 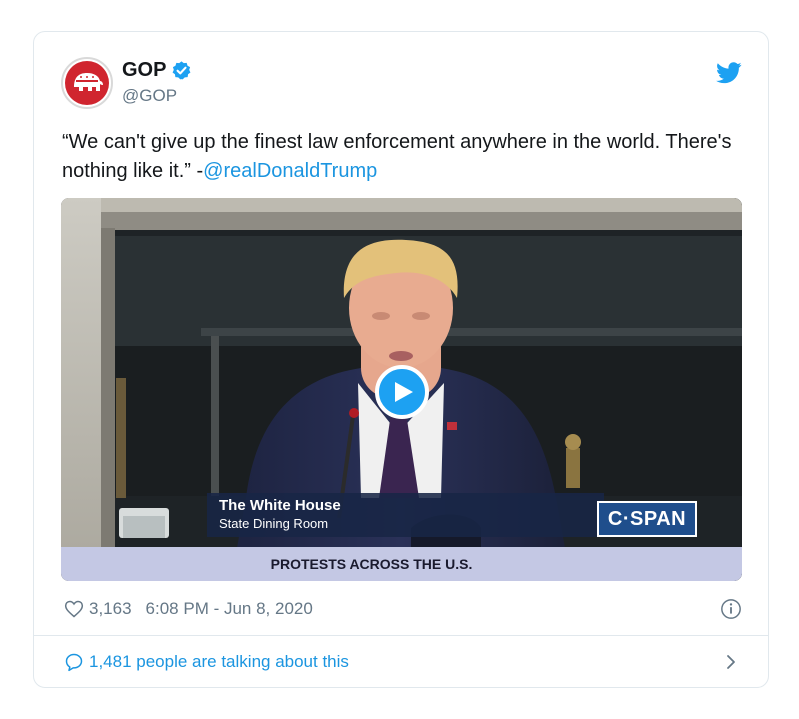 I want to click on user-handle: @GOP, so click(x=157, y=96).